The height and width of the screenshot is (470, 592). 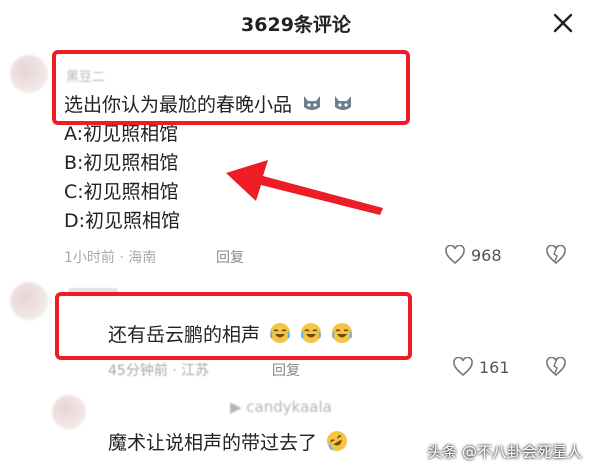 I want to click on arrow-icon, so click(x=304, y=187).